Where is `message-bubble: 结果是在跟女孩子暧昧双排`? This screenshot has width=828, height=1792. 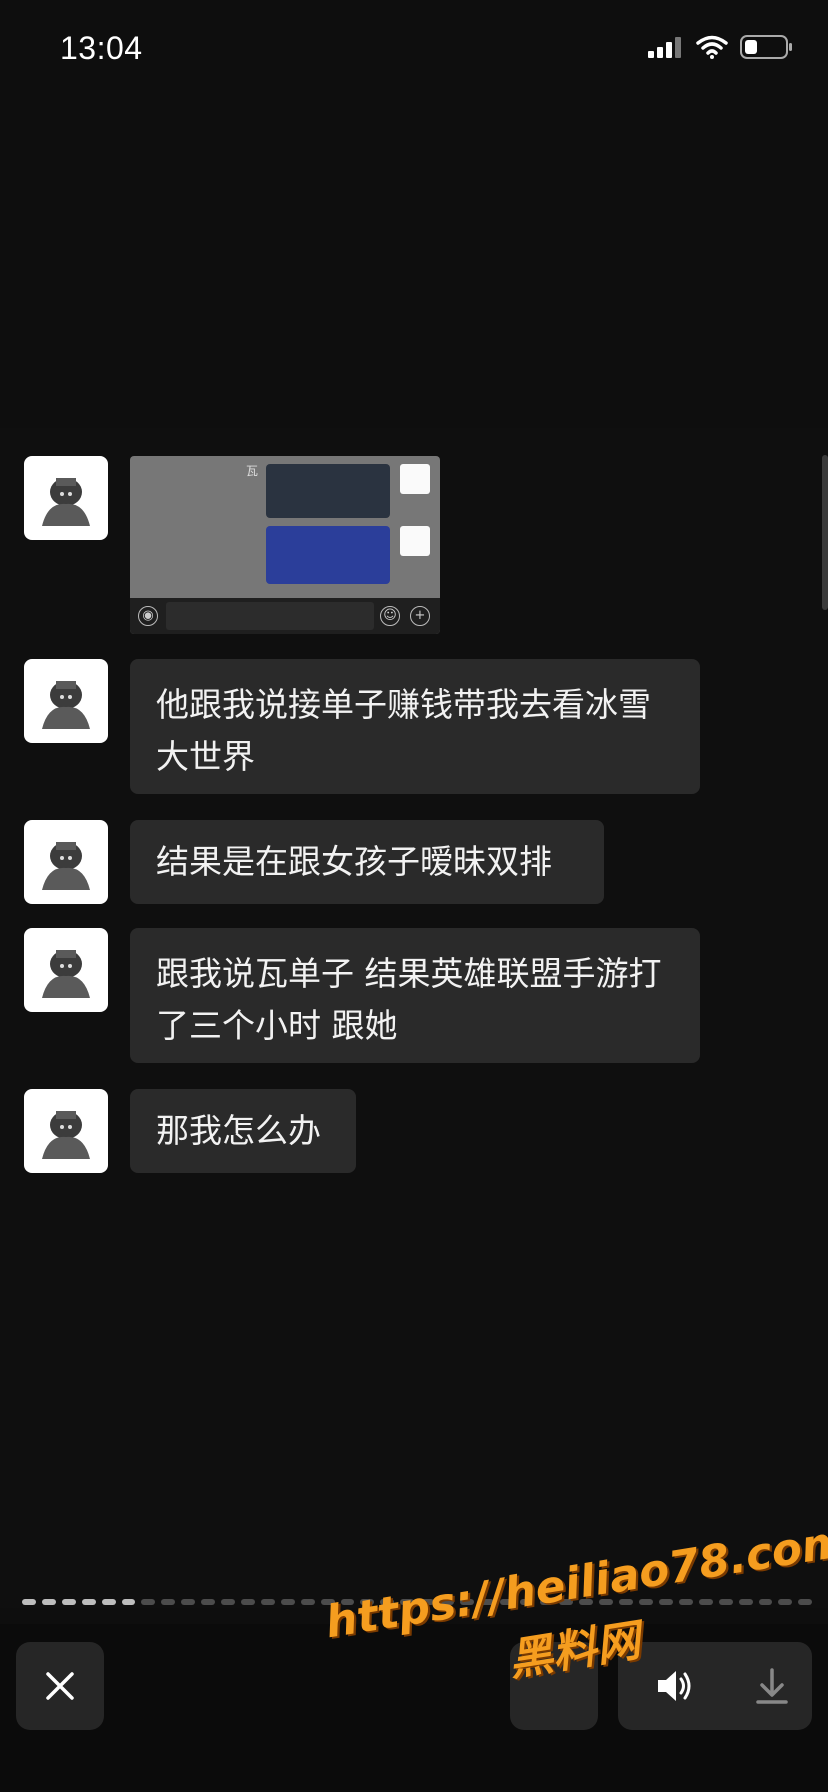 message-bubble: 结果是在跟女孩子暧昧双排 is located at coordinates (367, 862).